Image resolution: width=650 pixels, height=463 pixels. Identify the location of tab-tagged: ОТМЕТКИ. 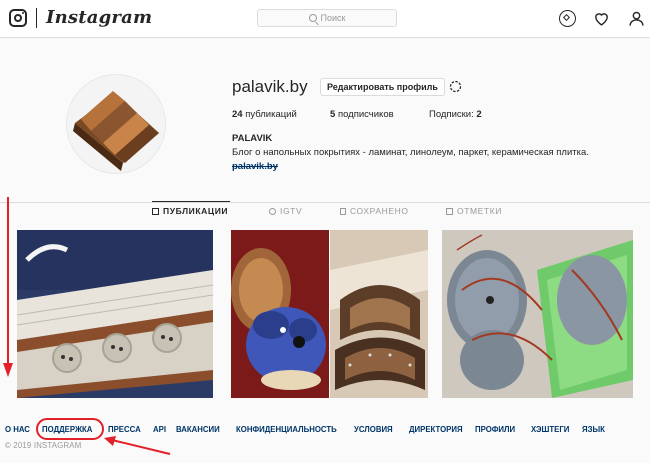
(474, 211).